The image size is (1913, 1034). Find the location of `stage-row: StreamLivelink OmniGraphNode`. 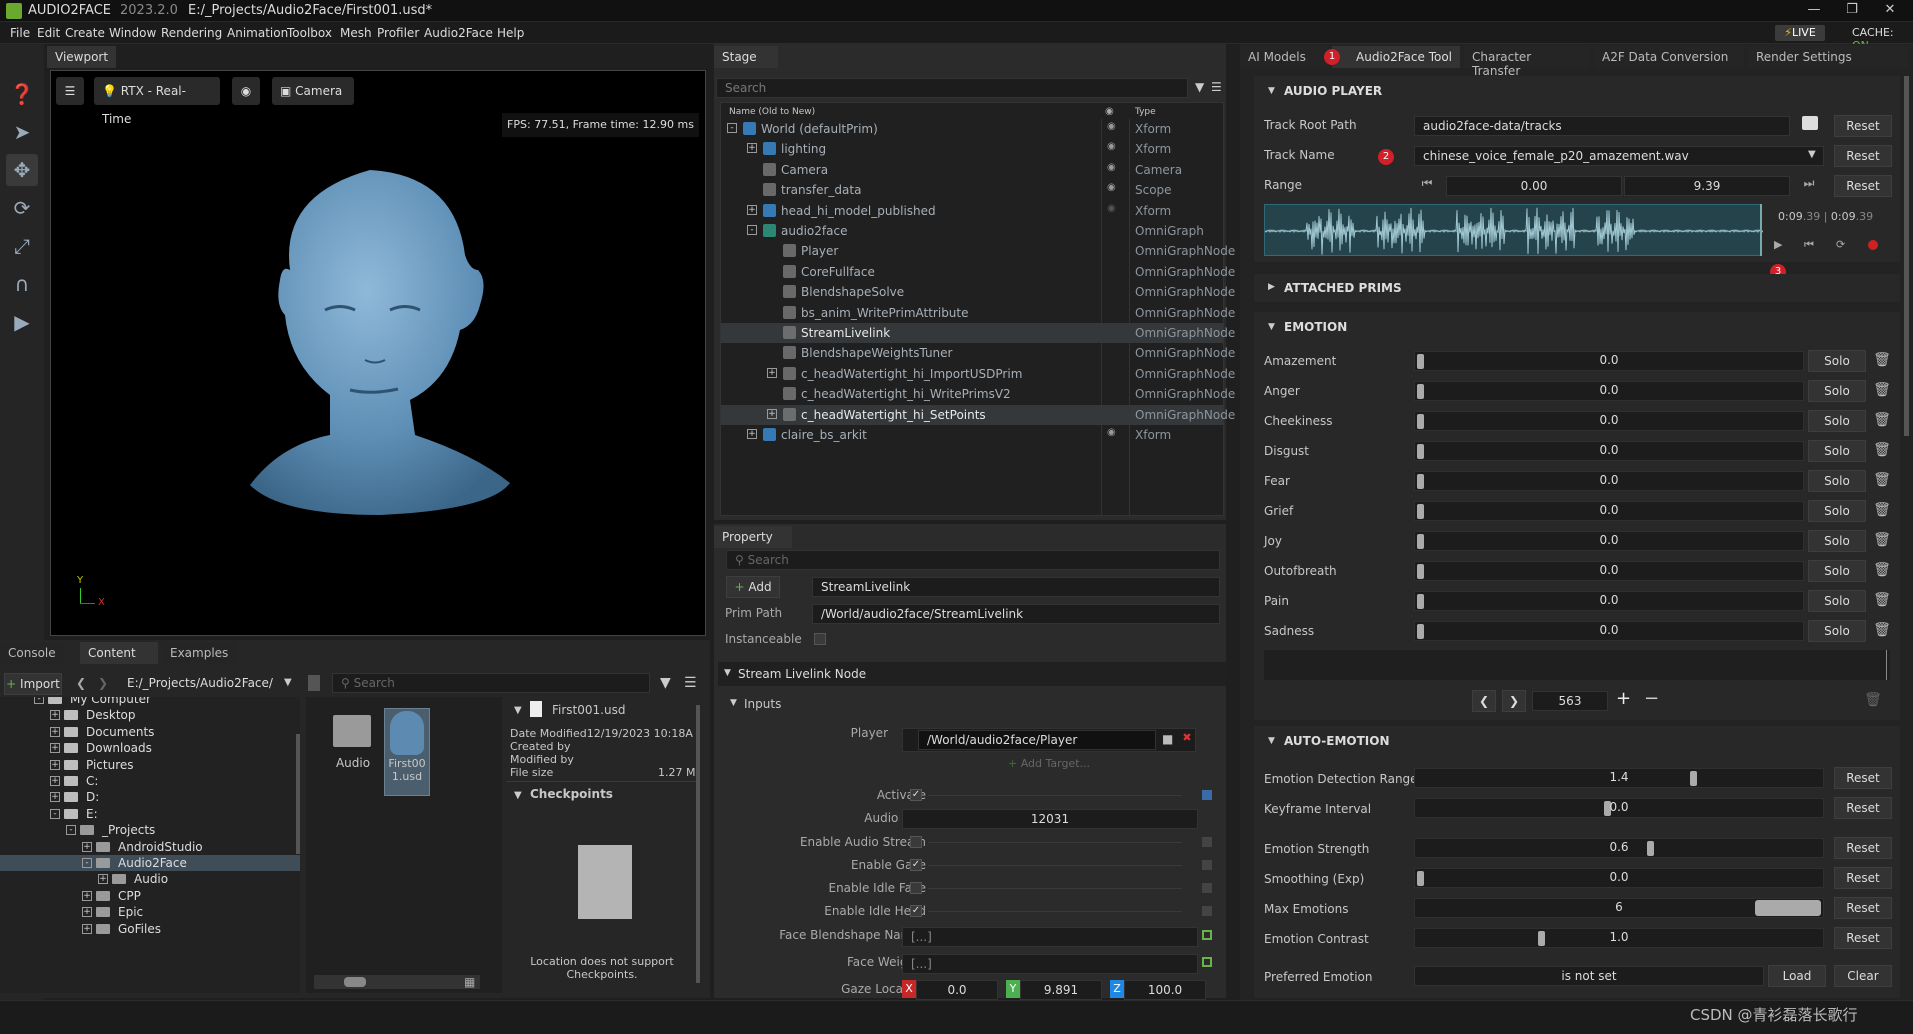

stage-row: StreamLivelink OmniGraphNode is located at coordinates (978, 333).